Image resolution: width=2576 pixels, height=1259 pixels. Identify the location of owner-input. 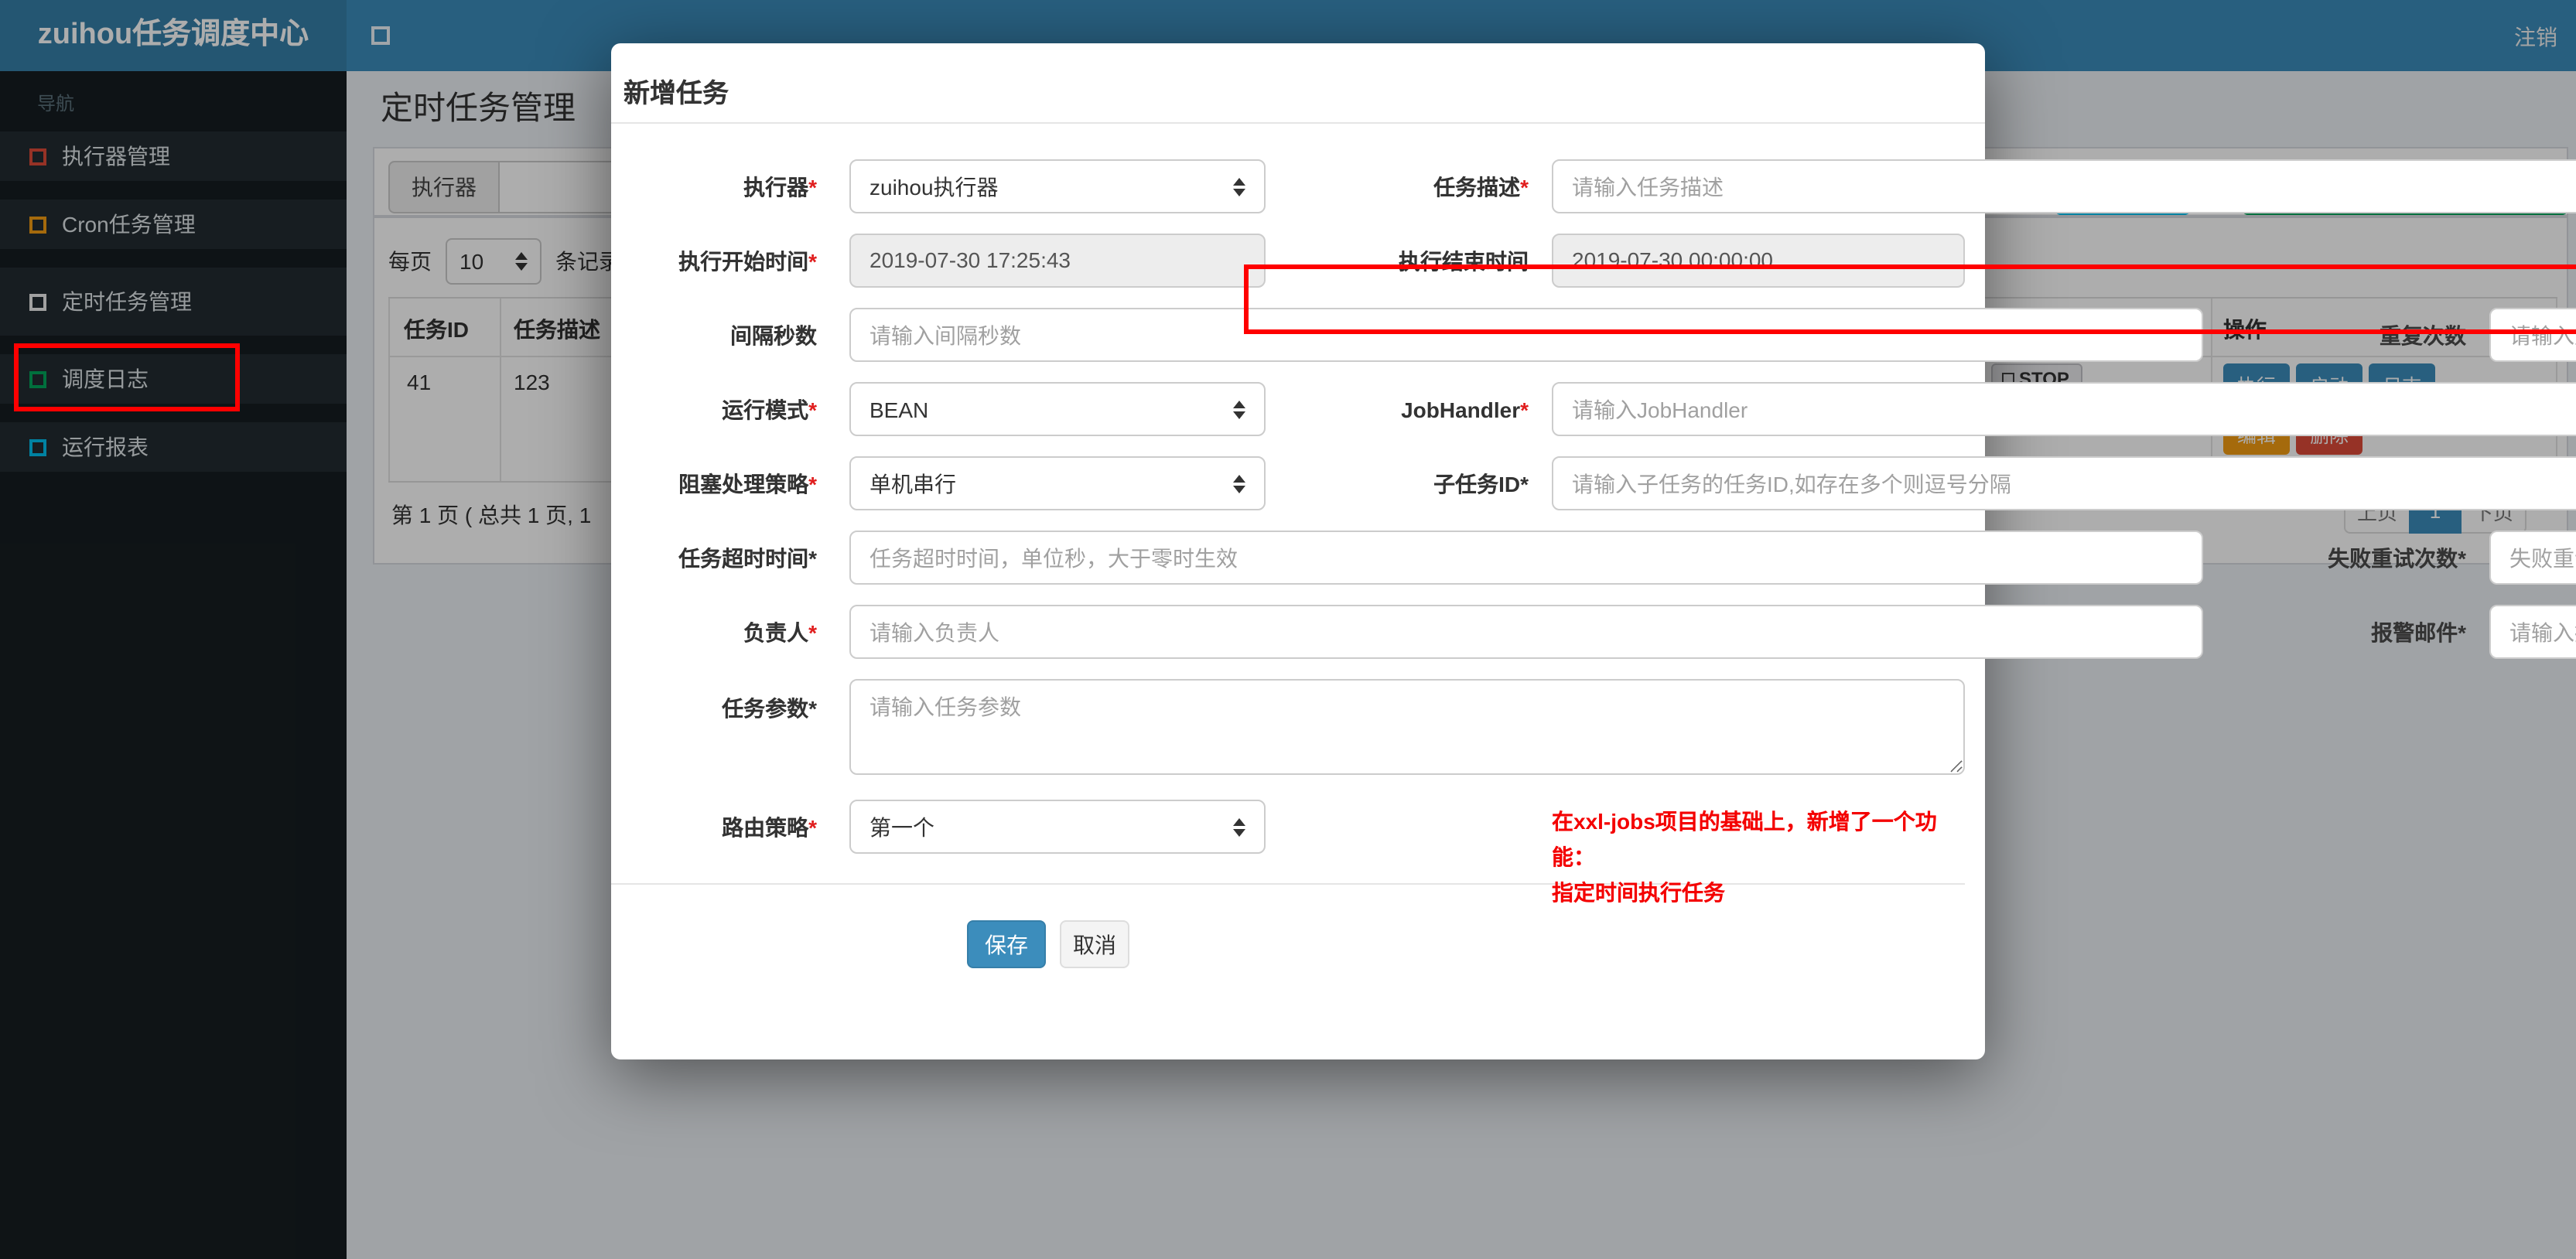
(1526, 632).